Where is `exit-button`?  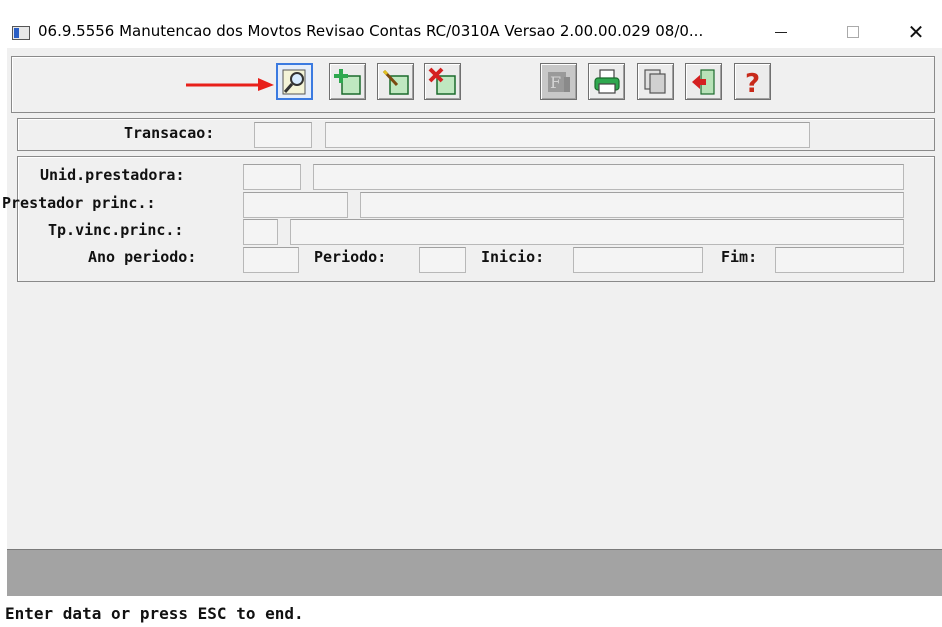 exit-button is located at coordinates (703, 81).